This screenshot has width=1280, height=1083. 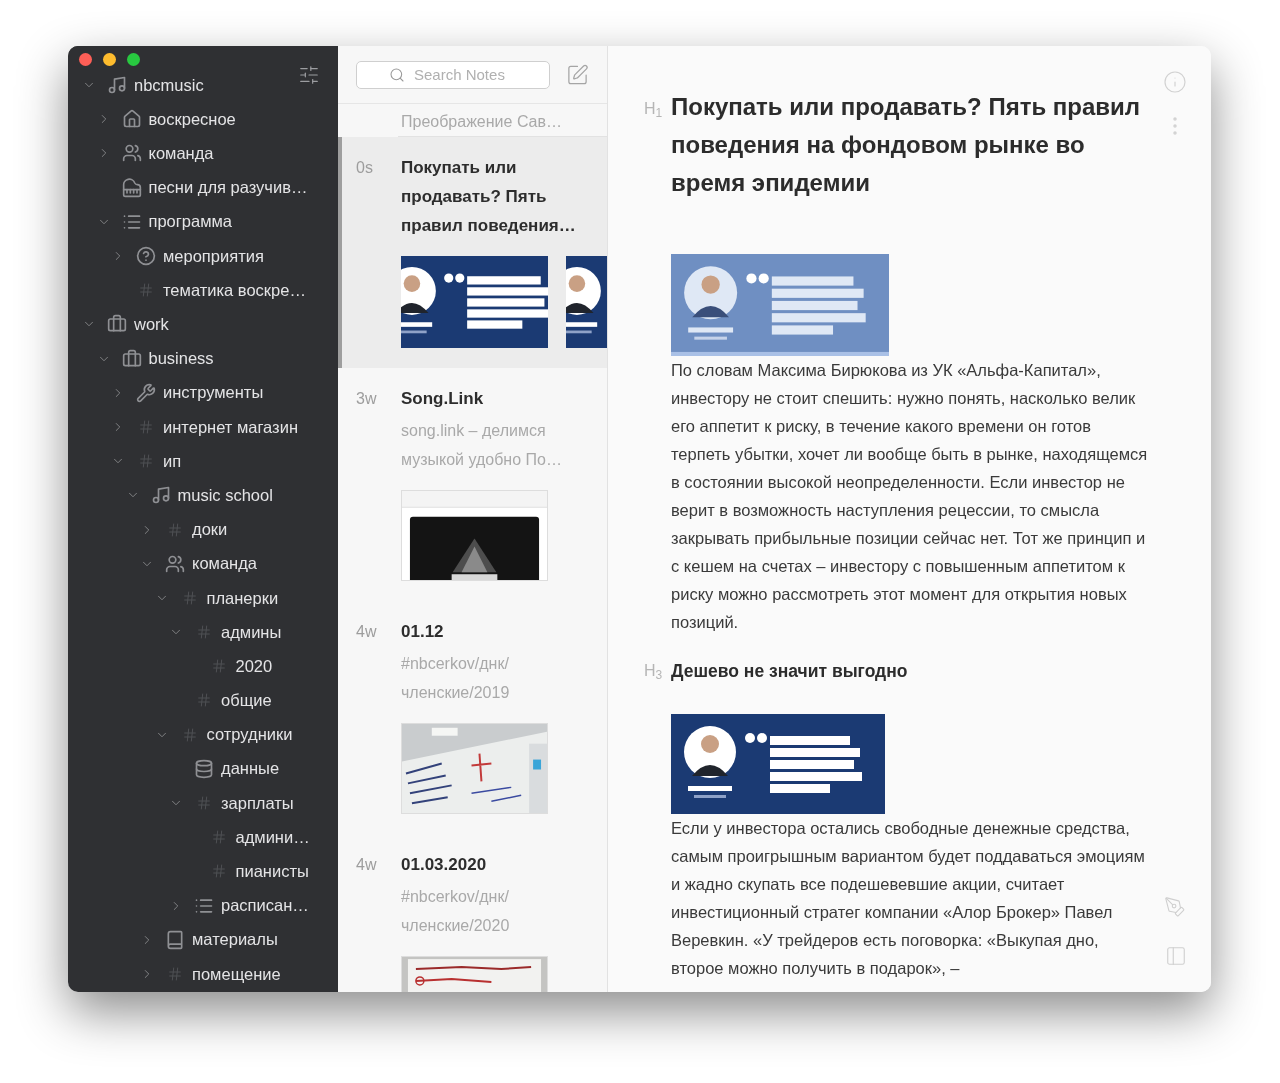 I want to click on sidebar-item: пианисты, so click(x=272, y=871).